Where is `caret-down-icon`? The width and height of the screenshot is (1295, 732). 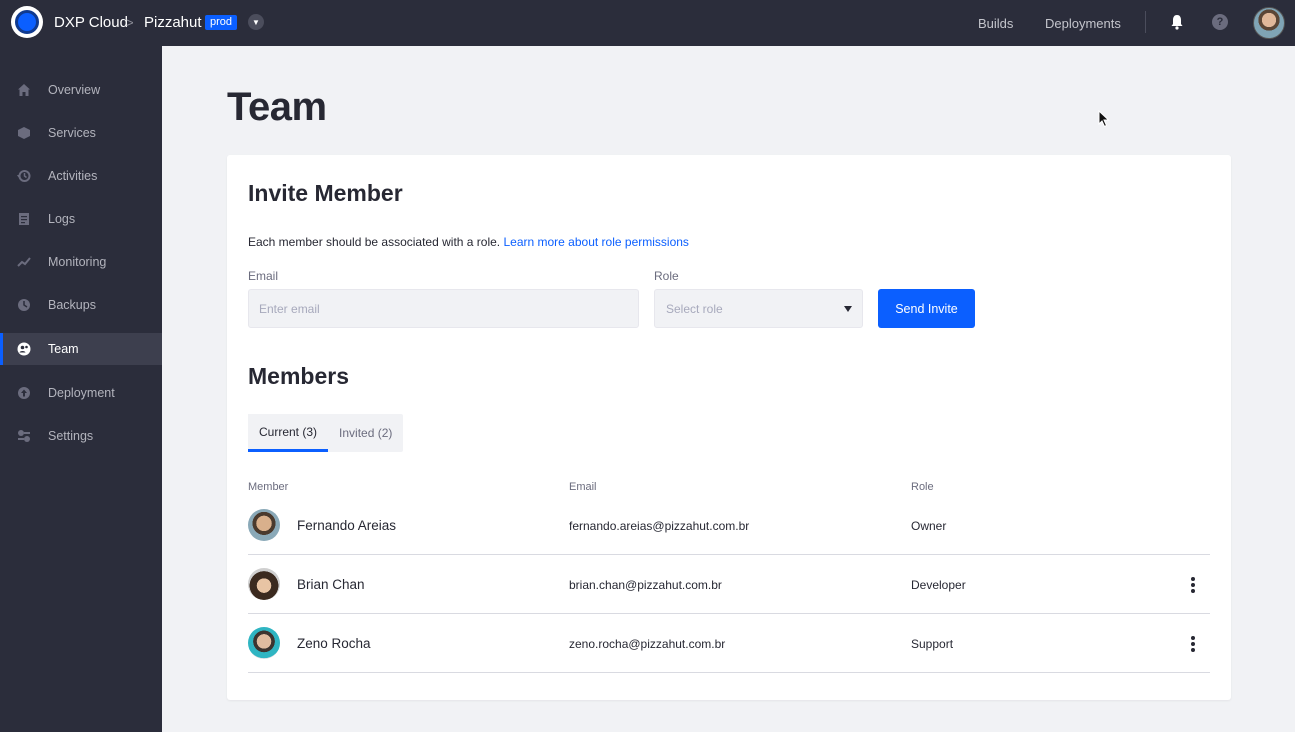 caret-down-icon is located at coordinates (848, 309).